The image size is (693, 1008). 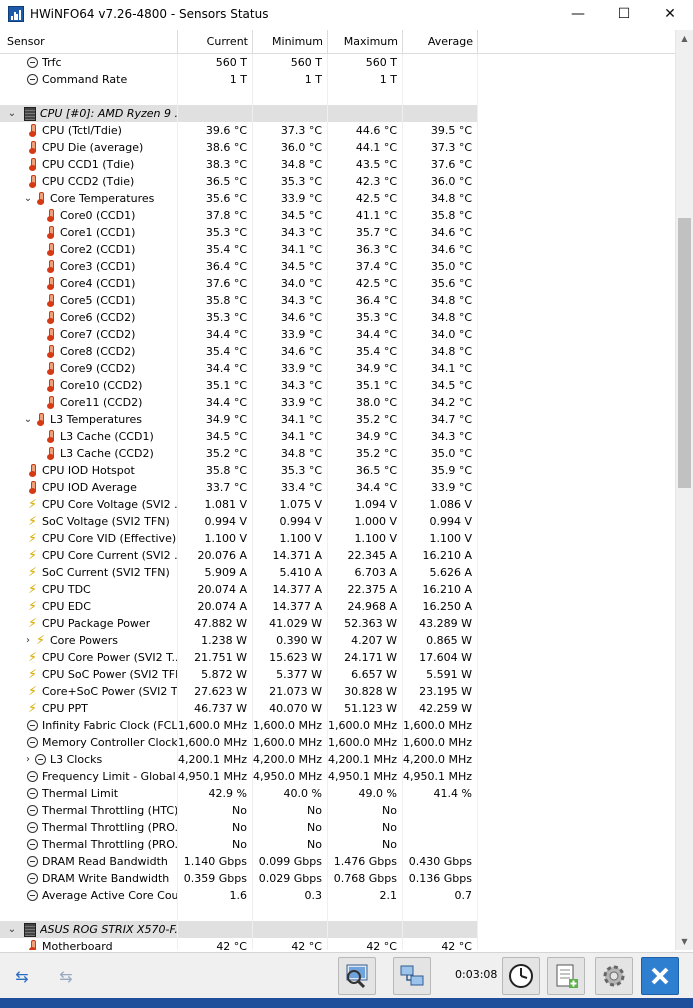 What do you see at coordinates (22, 976) in the screenshot?
I see `navigate-prev-button: ⇆` at bounding box center [22, 976].